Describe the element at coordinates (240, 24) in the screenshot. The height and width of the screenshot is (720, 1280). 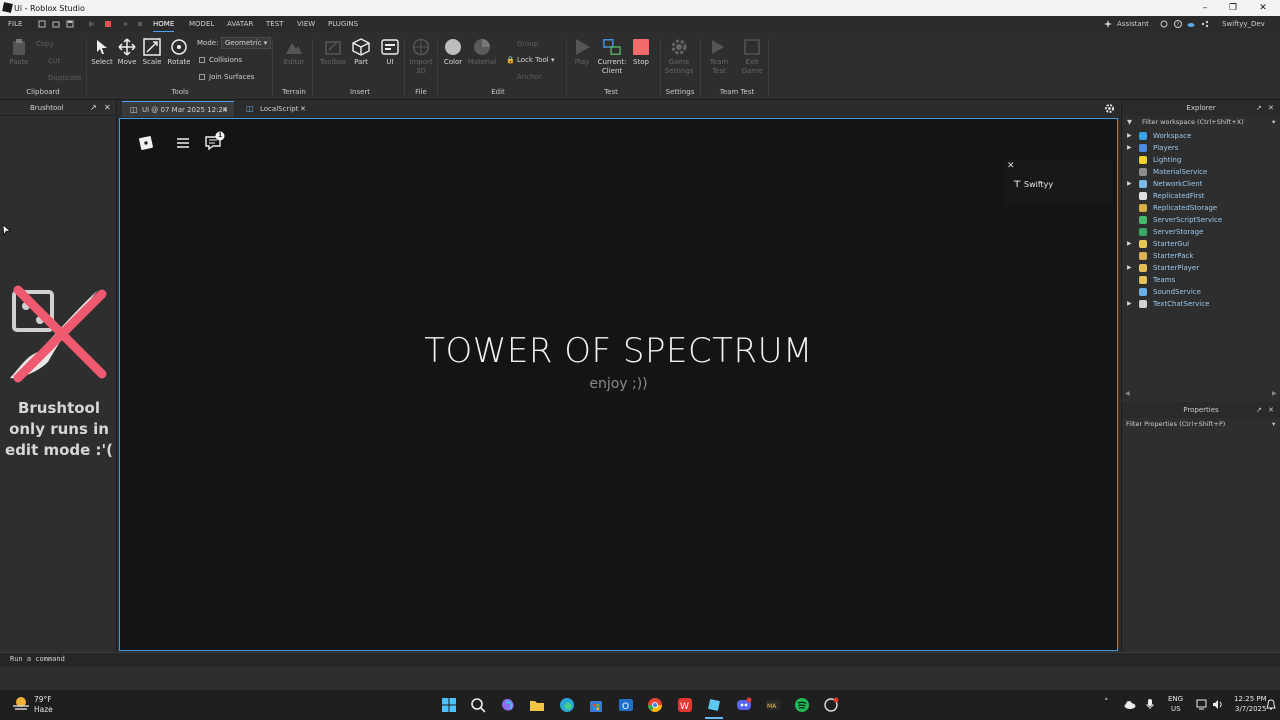
I see `menu-avatar: AVATAR` at that location.